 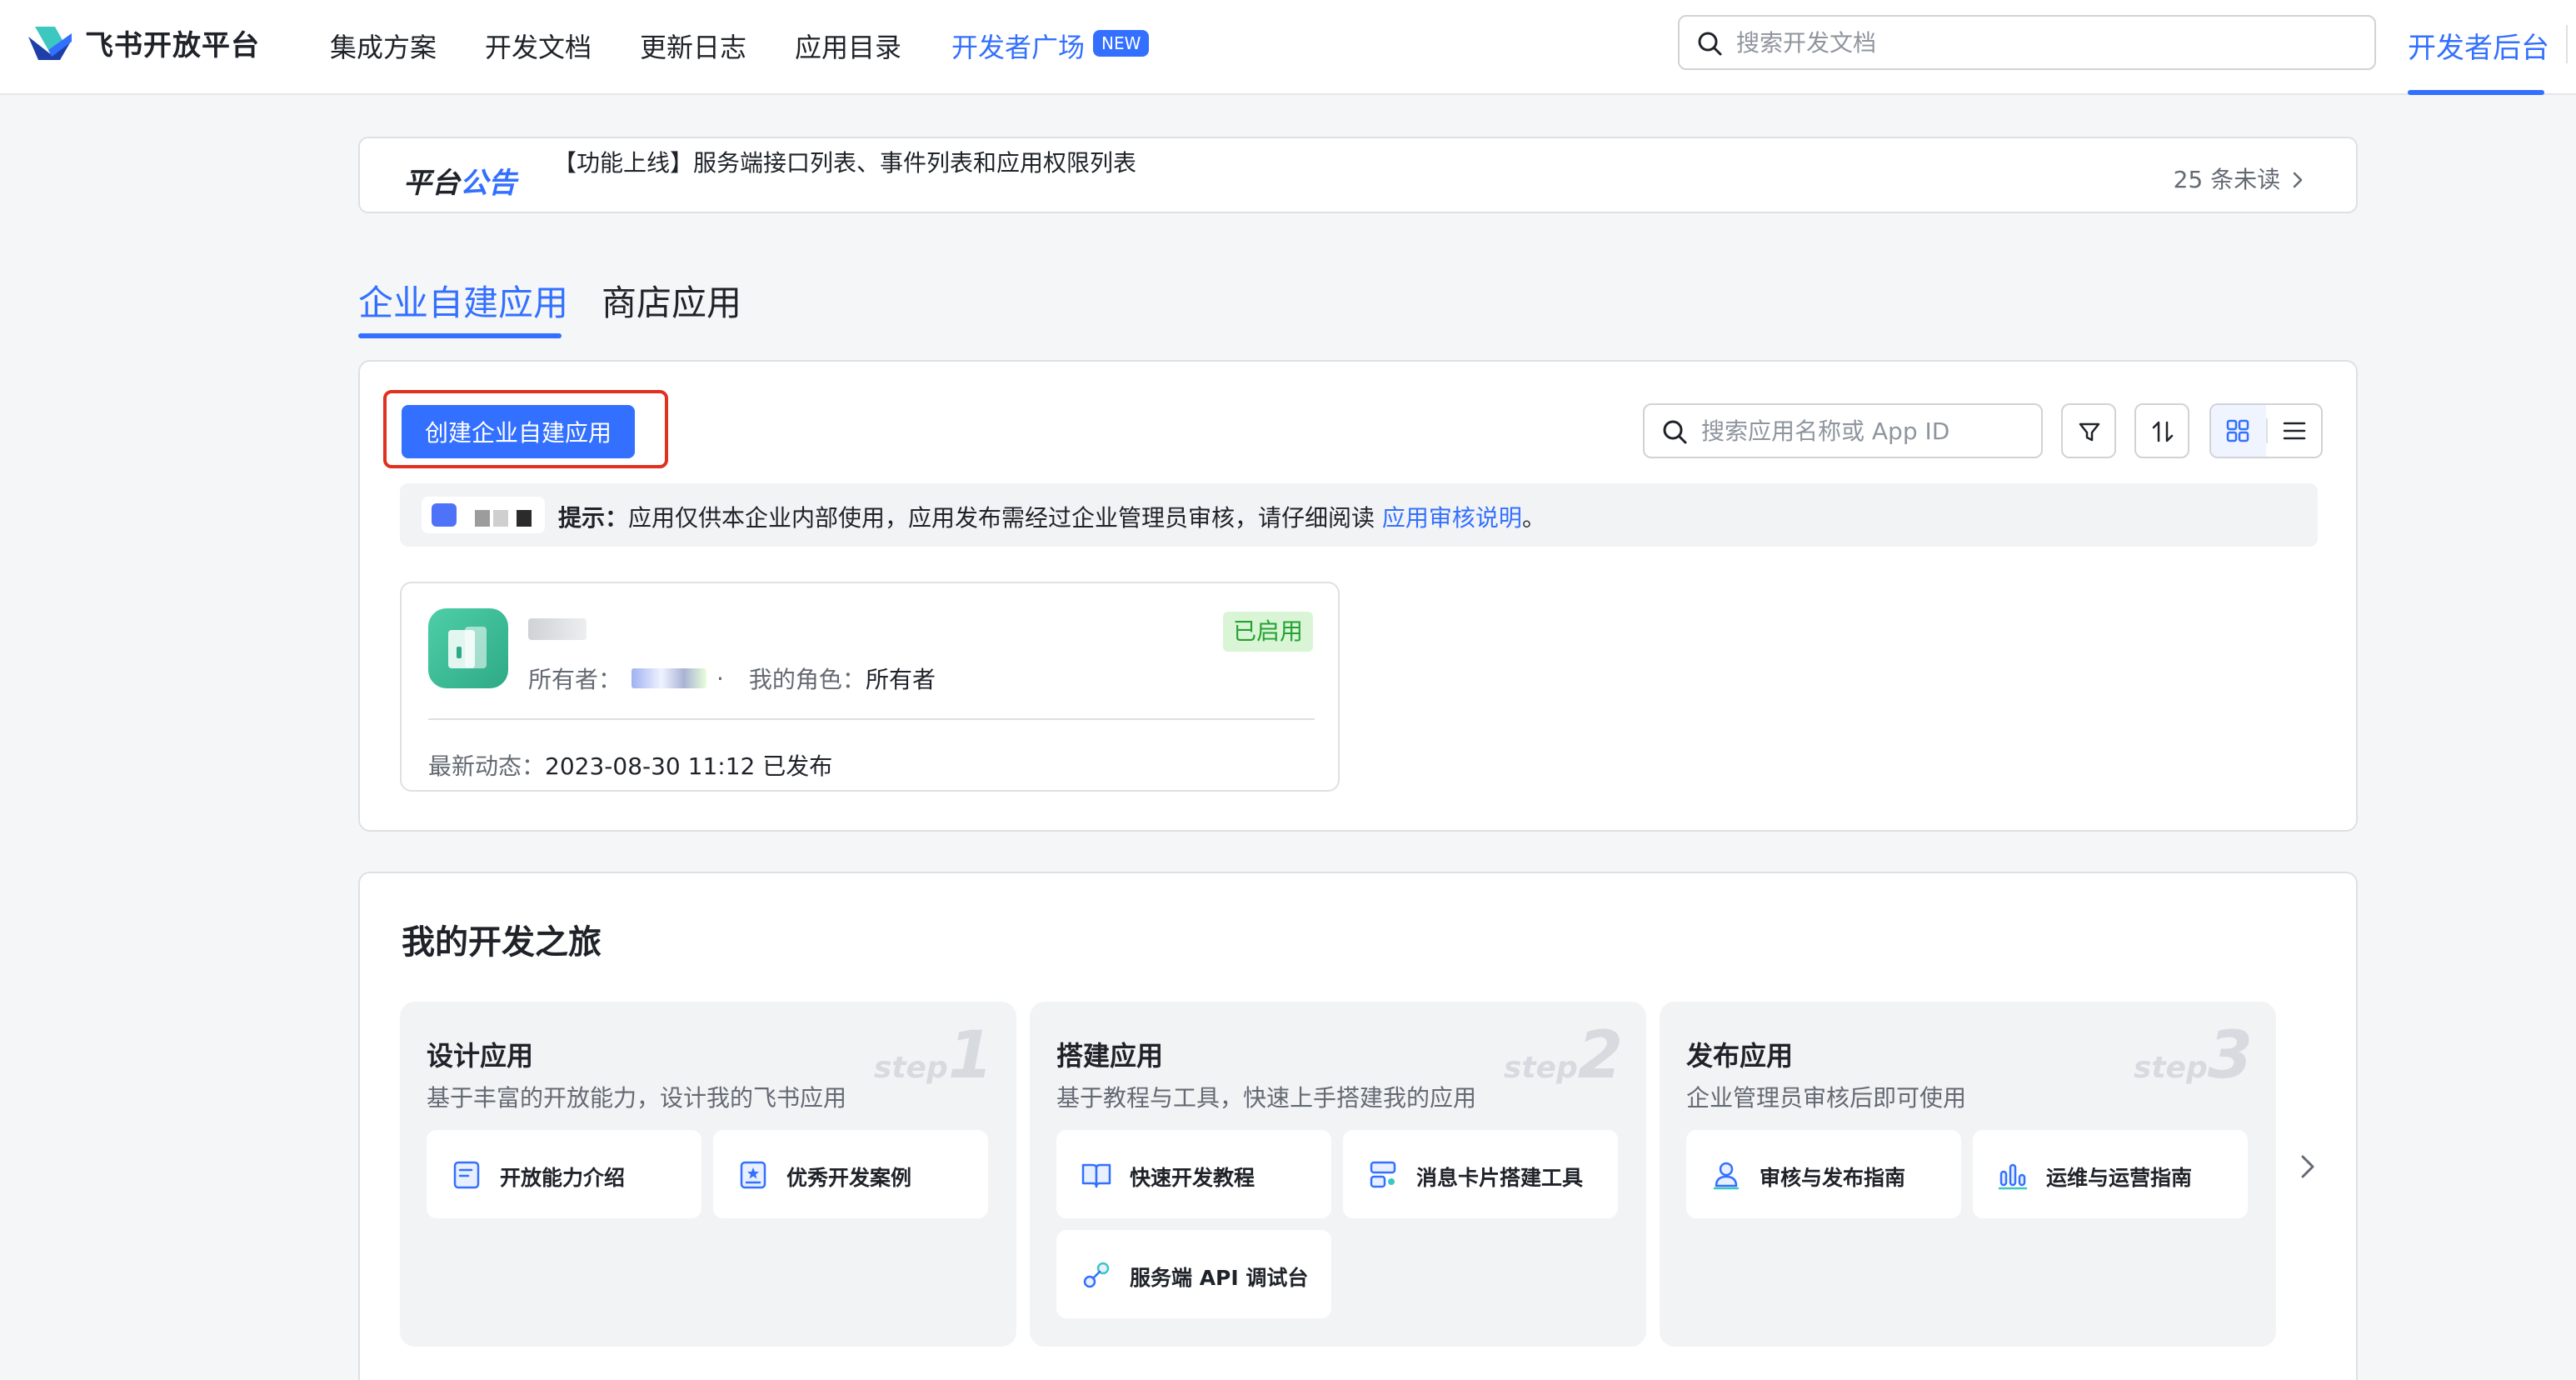 What do you see at coordinates (1452, 518) in the screenshot?
I see `review-guide-link: 应用审核说明` at bounding box center [1452, 518].